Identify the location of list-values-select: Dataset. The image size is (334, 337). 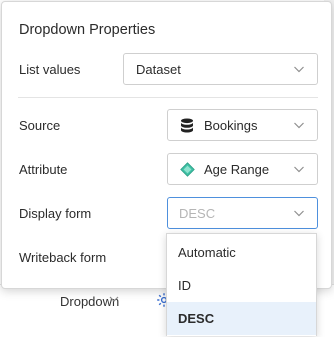
(220, 69).